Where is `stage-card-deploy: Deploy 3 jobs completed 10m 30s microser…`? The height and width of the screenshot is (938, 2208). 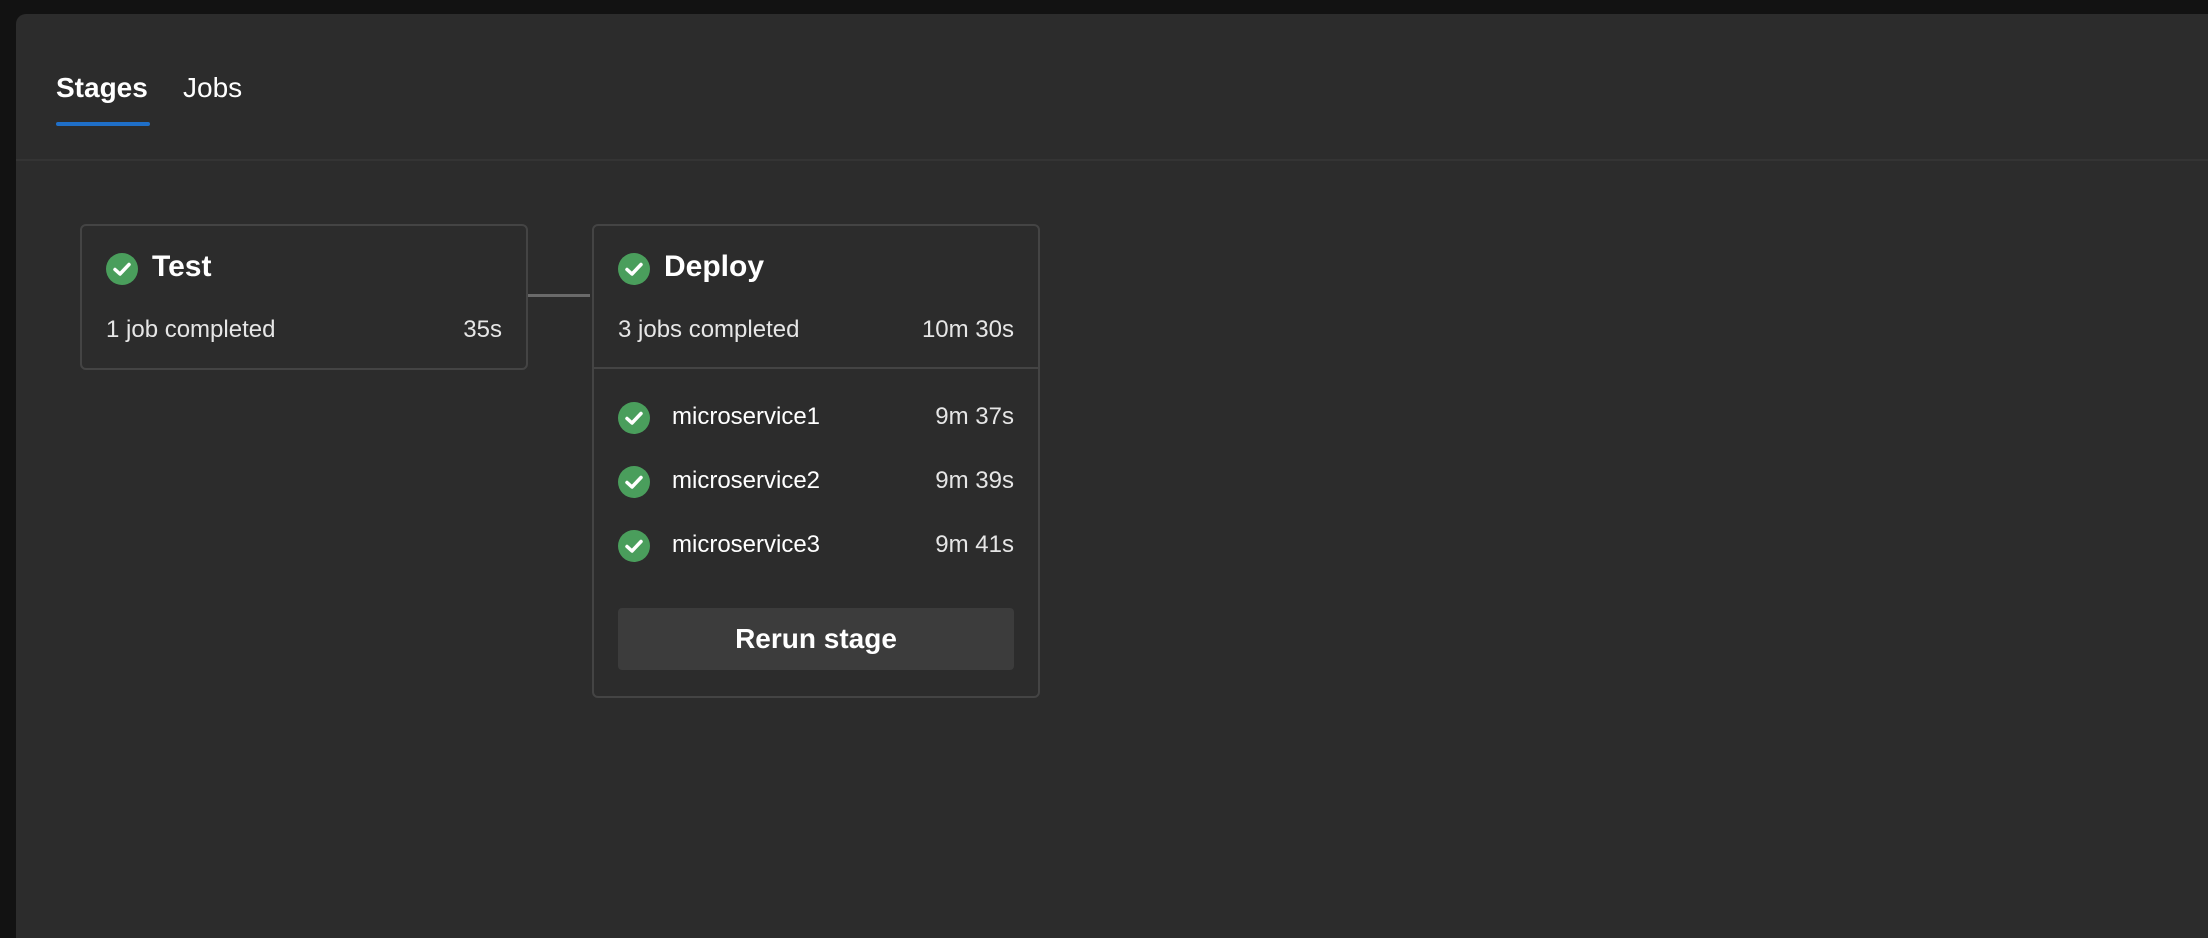 stage-card-deploy: Deploy 3 jobs completed 10m 30s microser… is located at coordinates (816, 461).